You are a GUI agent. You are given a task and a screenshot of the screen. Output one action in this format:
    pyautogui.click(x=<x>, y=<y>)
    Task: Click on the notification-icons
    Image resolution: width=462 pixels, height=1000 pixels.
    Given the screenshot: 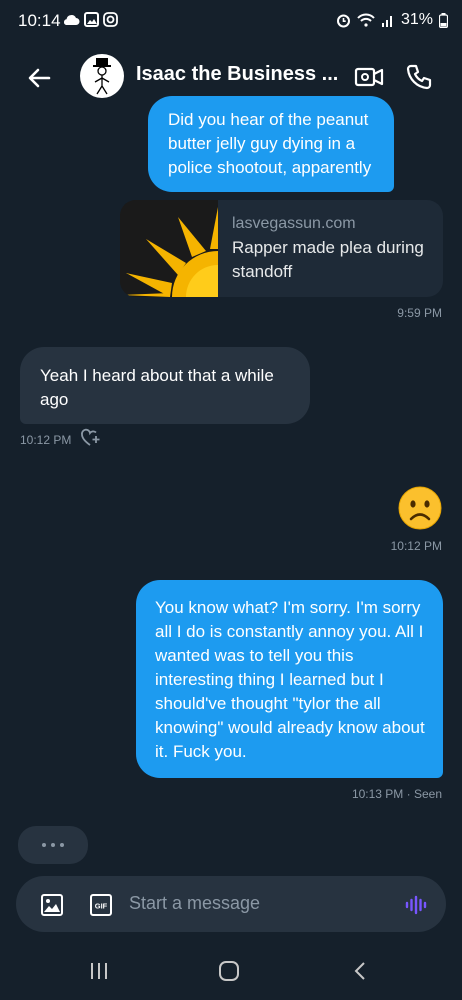 What is the action you would take?
    pyautogui.click(x=90, y=19)
    